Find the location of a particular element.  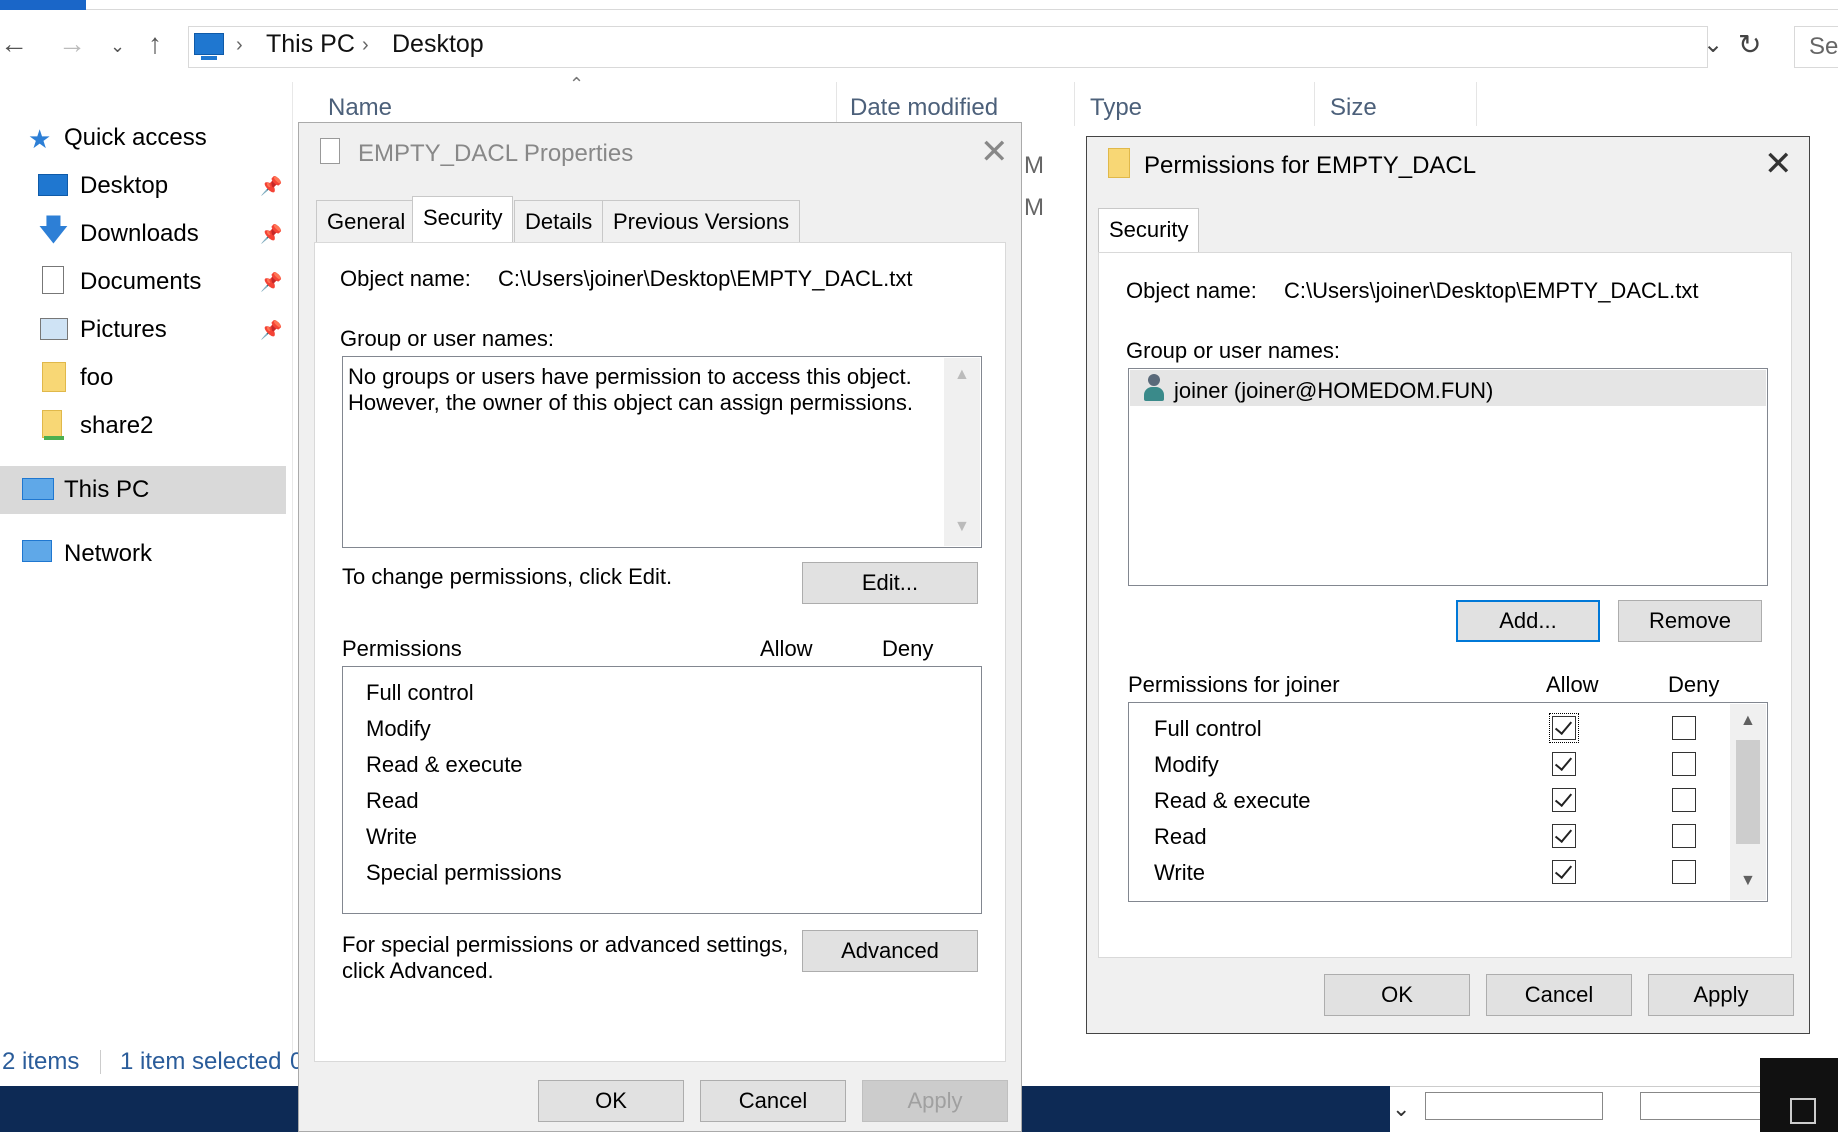

allow-column-label: Allow is located at coordinates (786, 648).